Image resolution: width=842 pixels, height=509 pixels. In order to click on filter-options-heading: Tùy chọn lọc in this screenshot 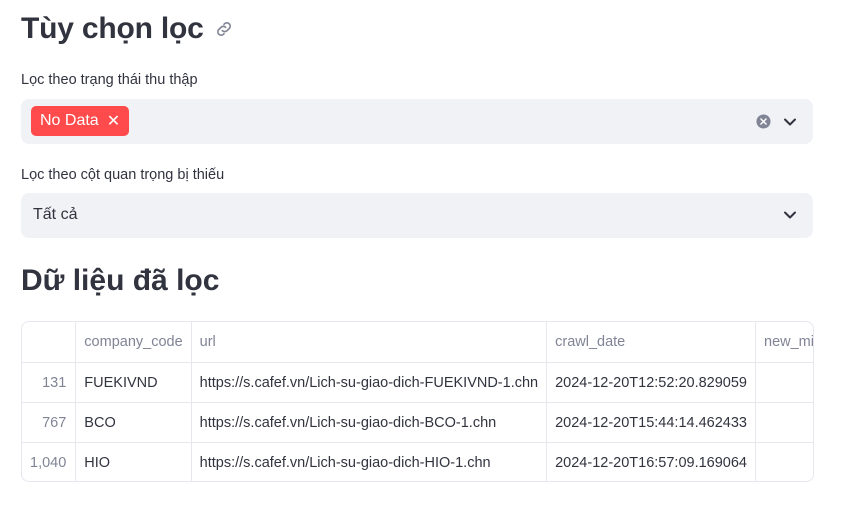, I will do `click(127, 29)`.